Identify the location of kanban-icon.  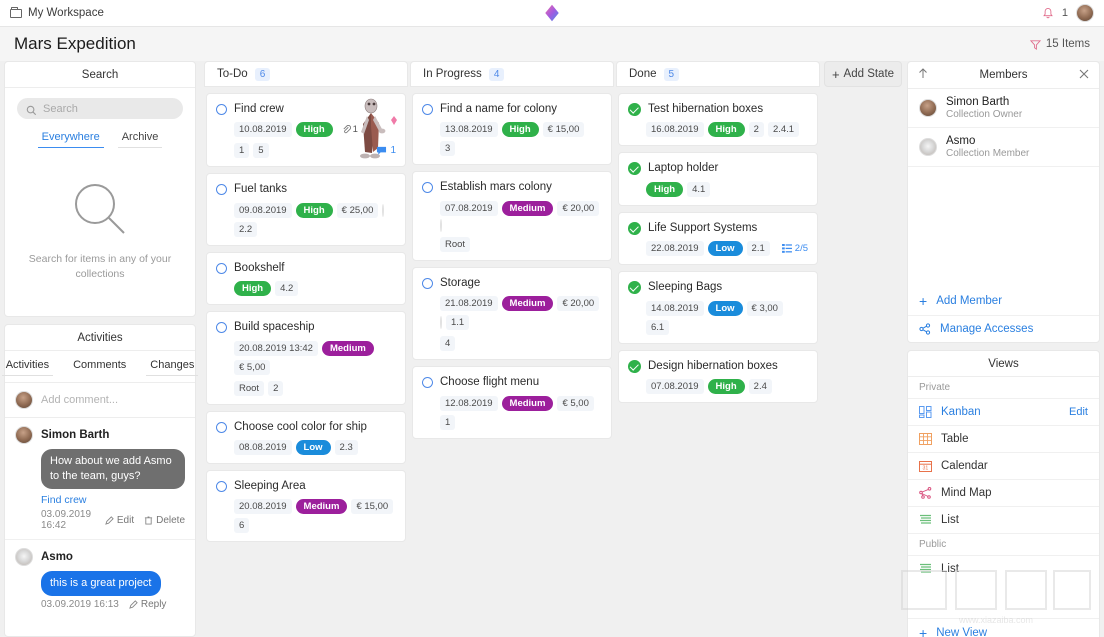
(925, 412).